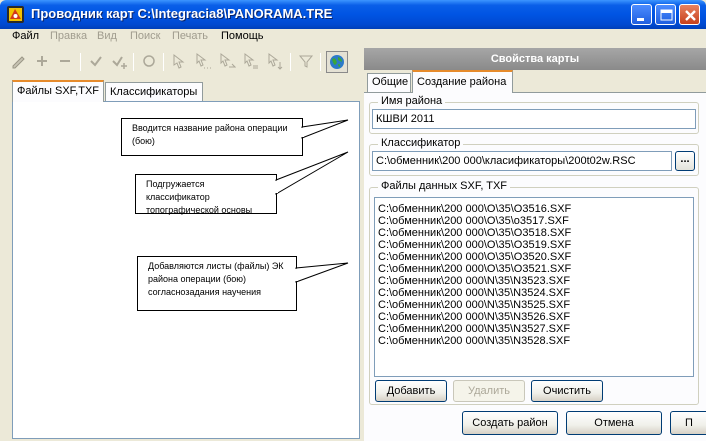 This screenshot has height=441, width=706. I want to click on maximize-button, so click(665, 14).